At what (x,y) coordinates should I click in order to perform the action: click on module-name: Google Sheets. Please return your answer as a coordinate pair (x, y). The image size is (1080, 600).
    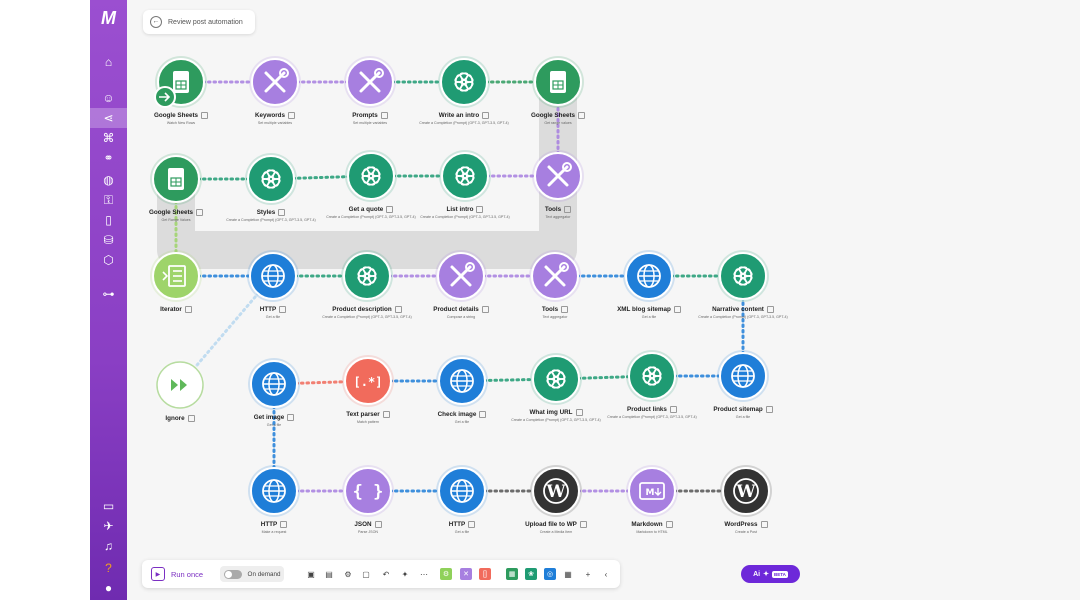
    Looking at the image, I should click on (553, 116).